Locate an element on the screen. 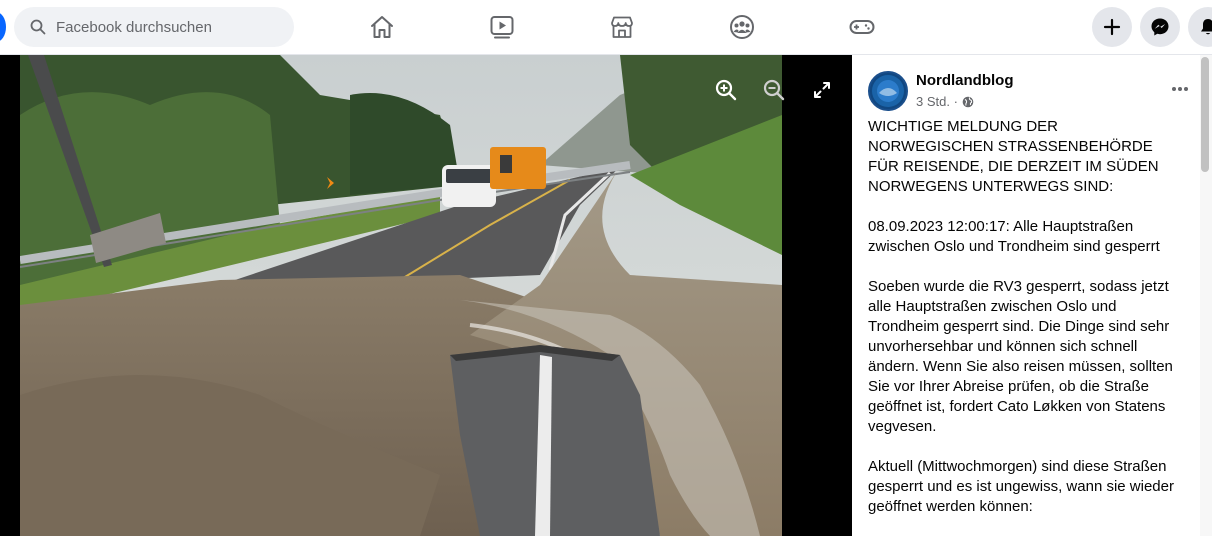  top-navigation-bar is located at coordinates (606, 27).